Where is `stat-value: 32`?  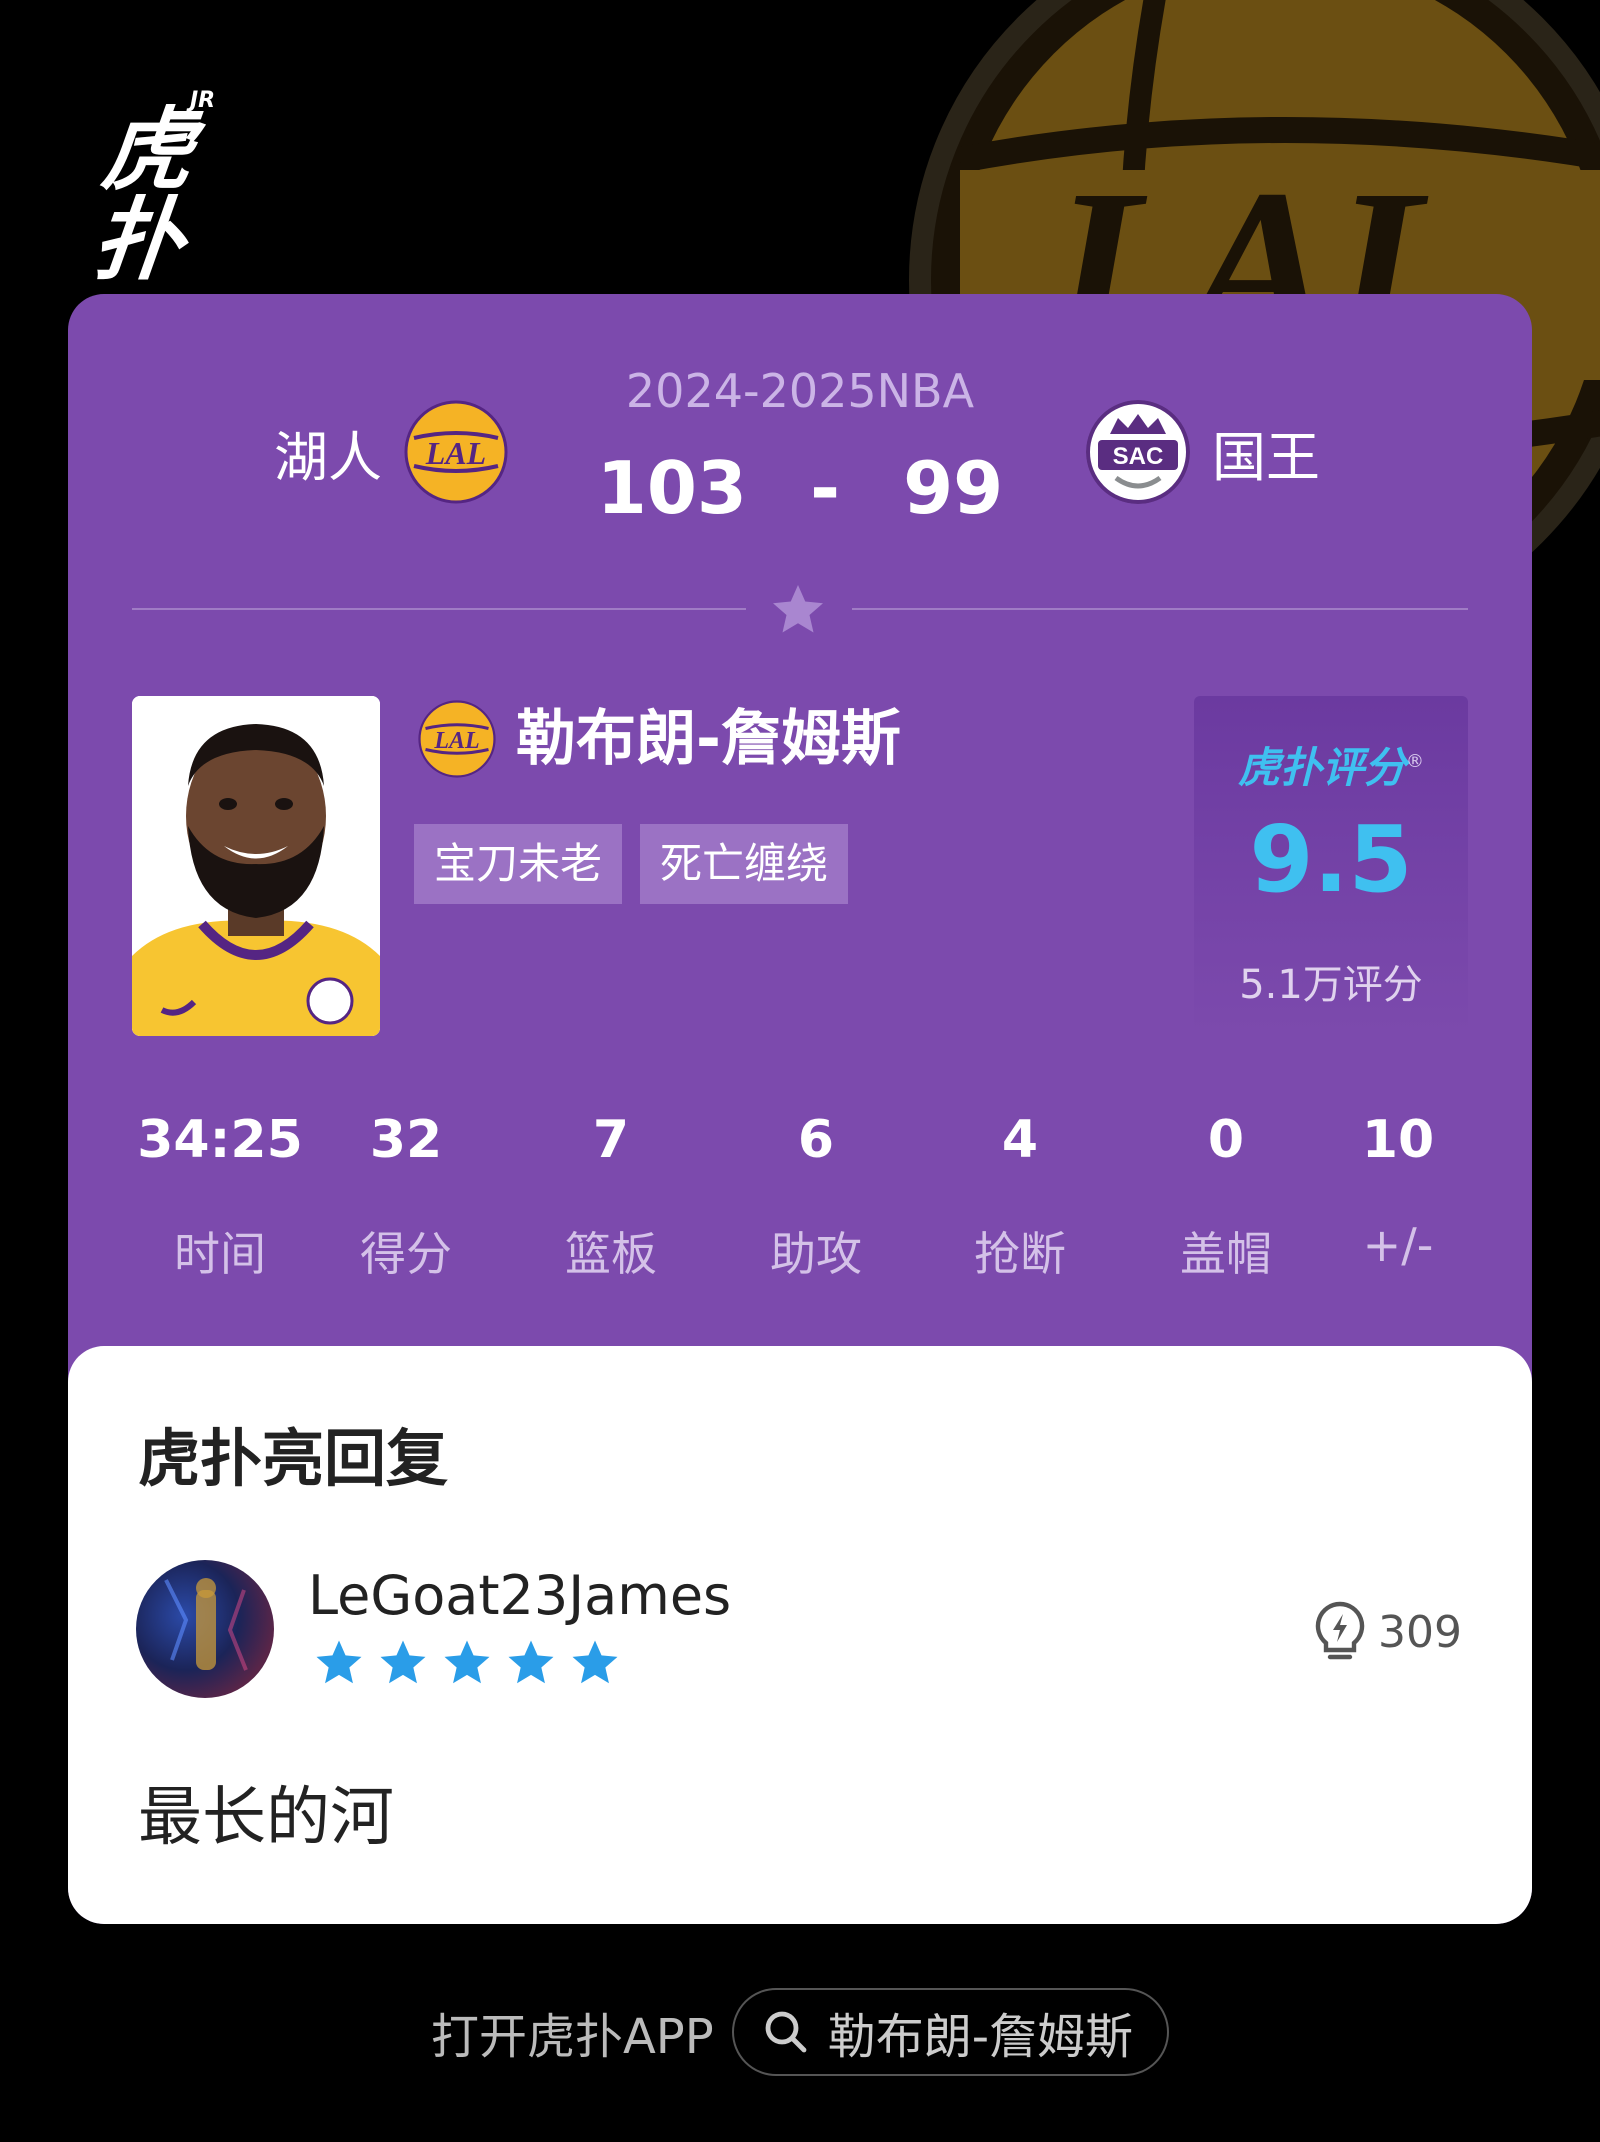
stat-value: 32 is located at coordinates (406, 1140).